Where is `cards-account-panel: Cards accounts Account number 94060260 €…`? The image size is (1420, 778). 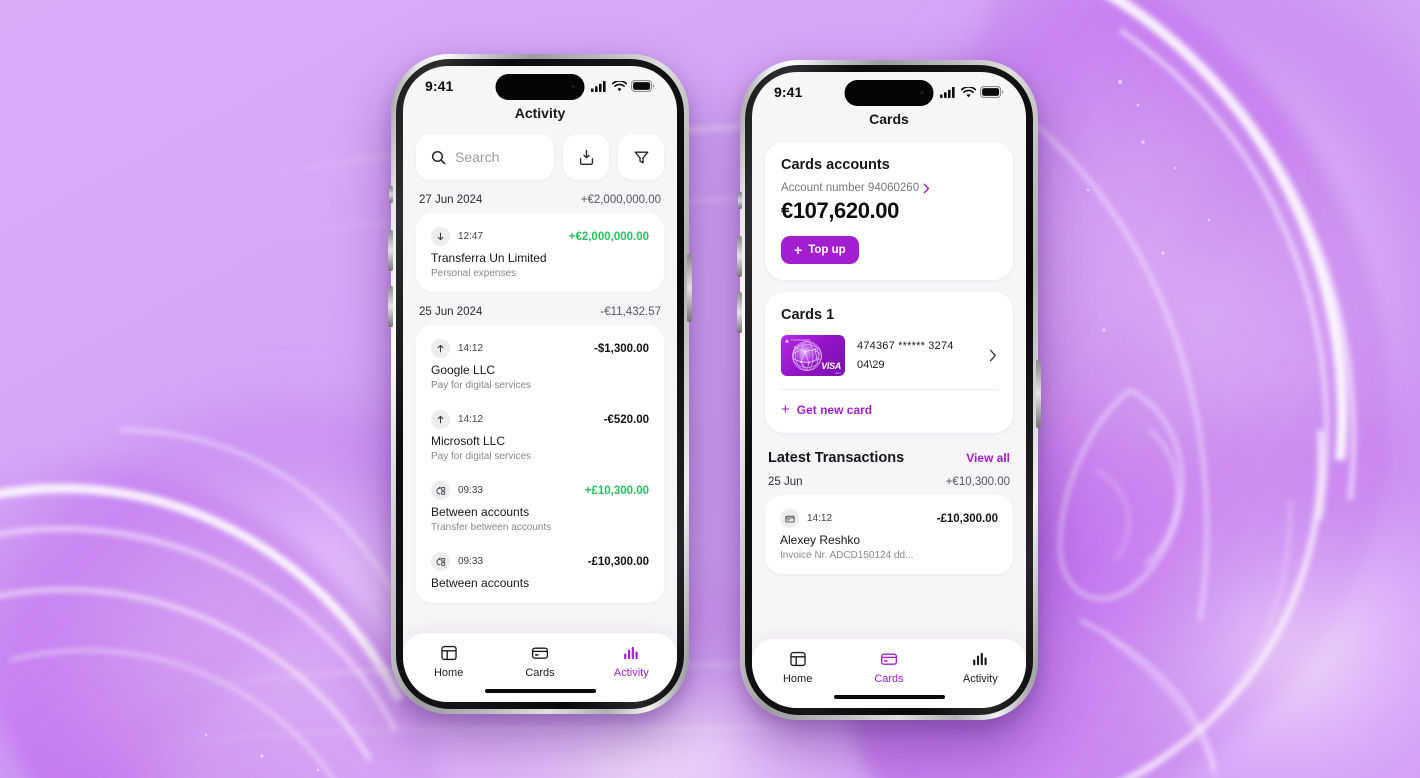 cards-account-panel: Cards accounts Account number 94060260 €… is located at coordinates (889, 211).